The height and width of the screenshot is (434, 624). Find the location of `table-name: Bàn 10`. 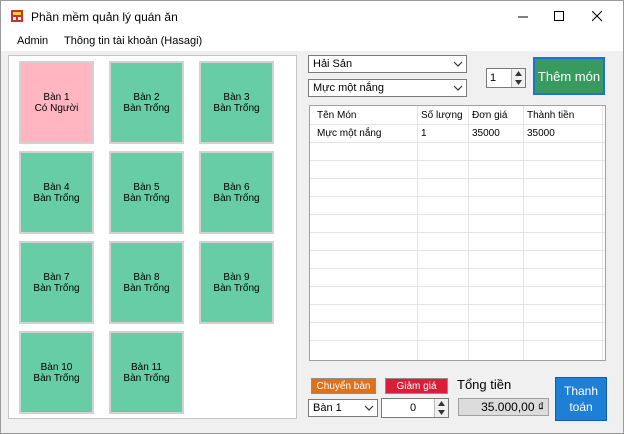

table-name: Bàn 10 is located at coordinates (56, 367).